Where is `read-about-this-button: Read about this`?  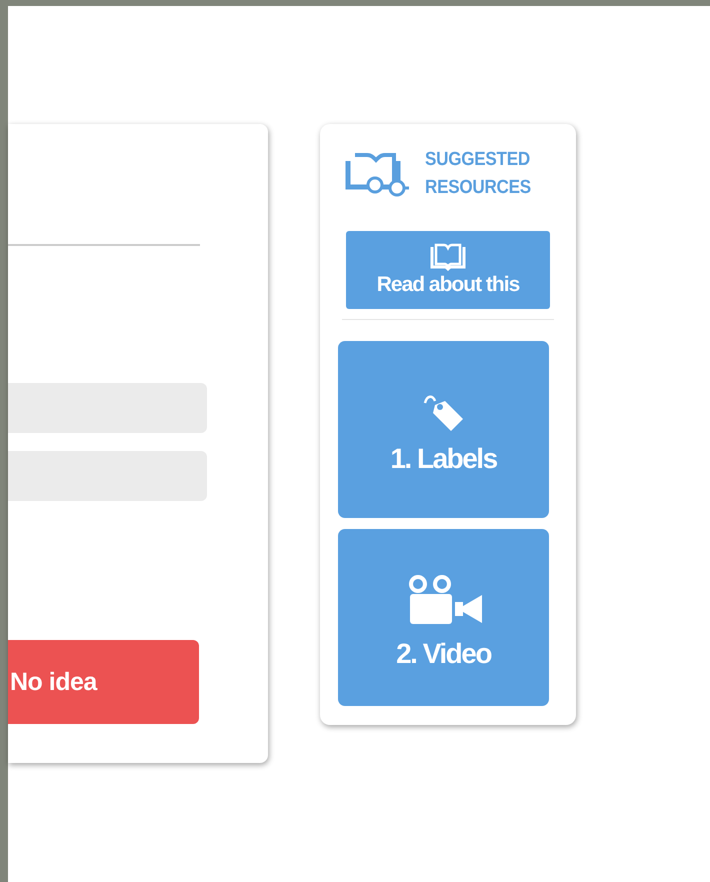 read-about-this-button: Read about this is located at coordinates (448, 270).